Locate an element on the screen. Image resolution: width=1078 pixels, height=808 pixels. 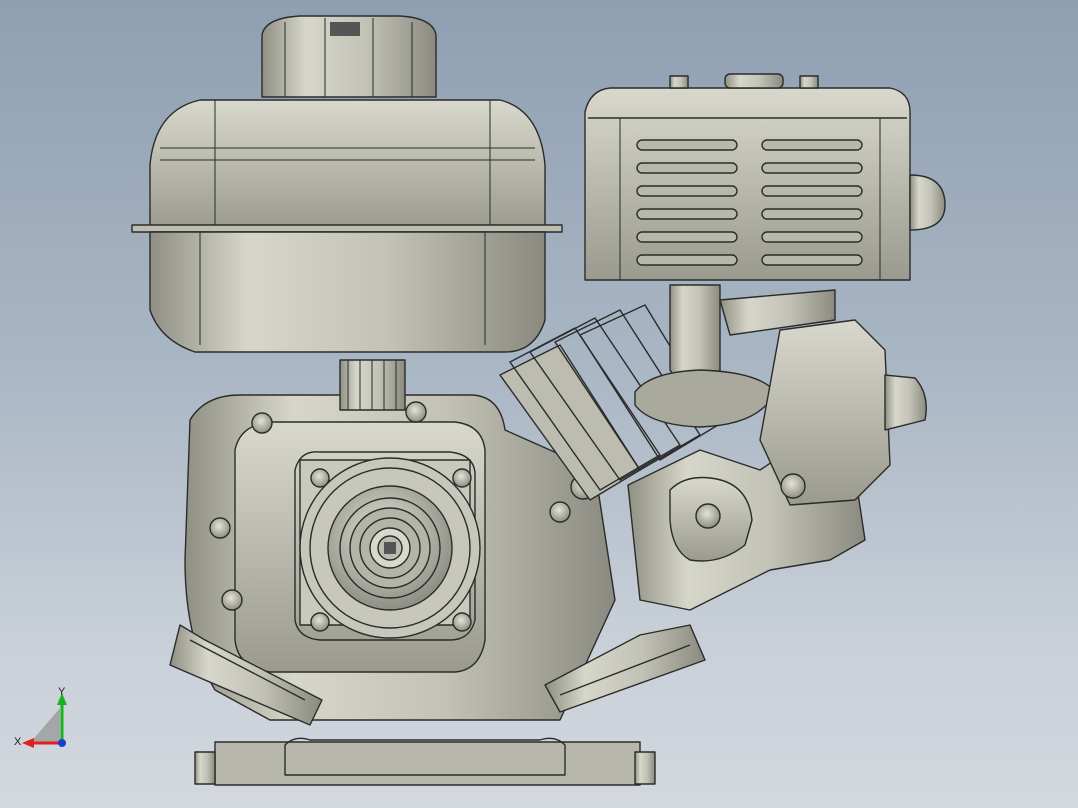
engine-base is located at coordinates (425, 761).